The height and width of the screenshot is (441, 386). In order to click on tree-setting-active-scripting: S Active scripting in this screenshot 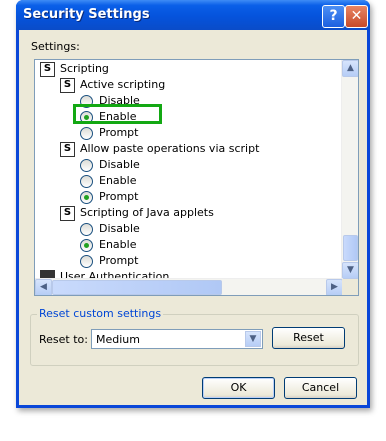, I will do `click(112, 85)`.